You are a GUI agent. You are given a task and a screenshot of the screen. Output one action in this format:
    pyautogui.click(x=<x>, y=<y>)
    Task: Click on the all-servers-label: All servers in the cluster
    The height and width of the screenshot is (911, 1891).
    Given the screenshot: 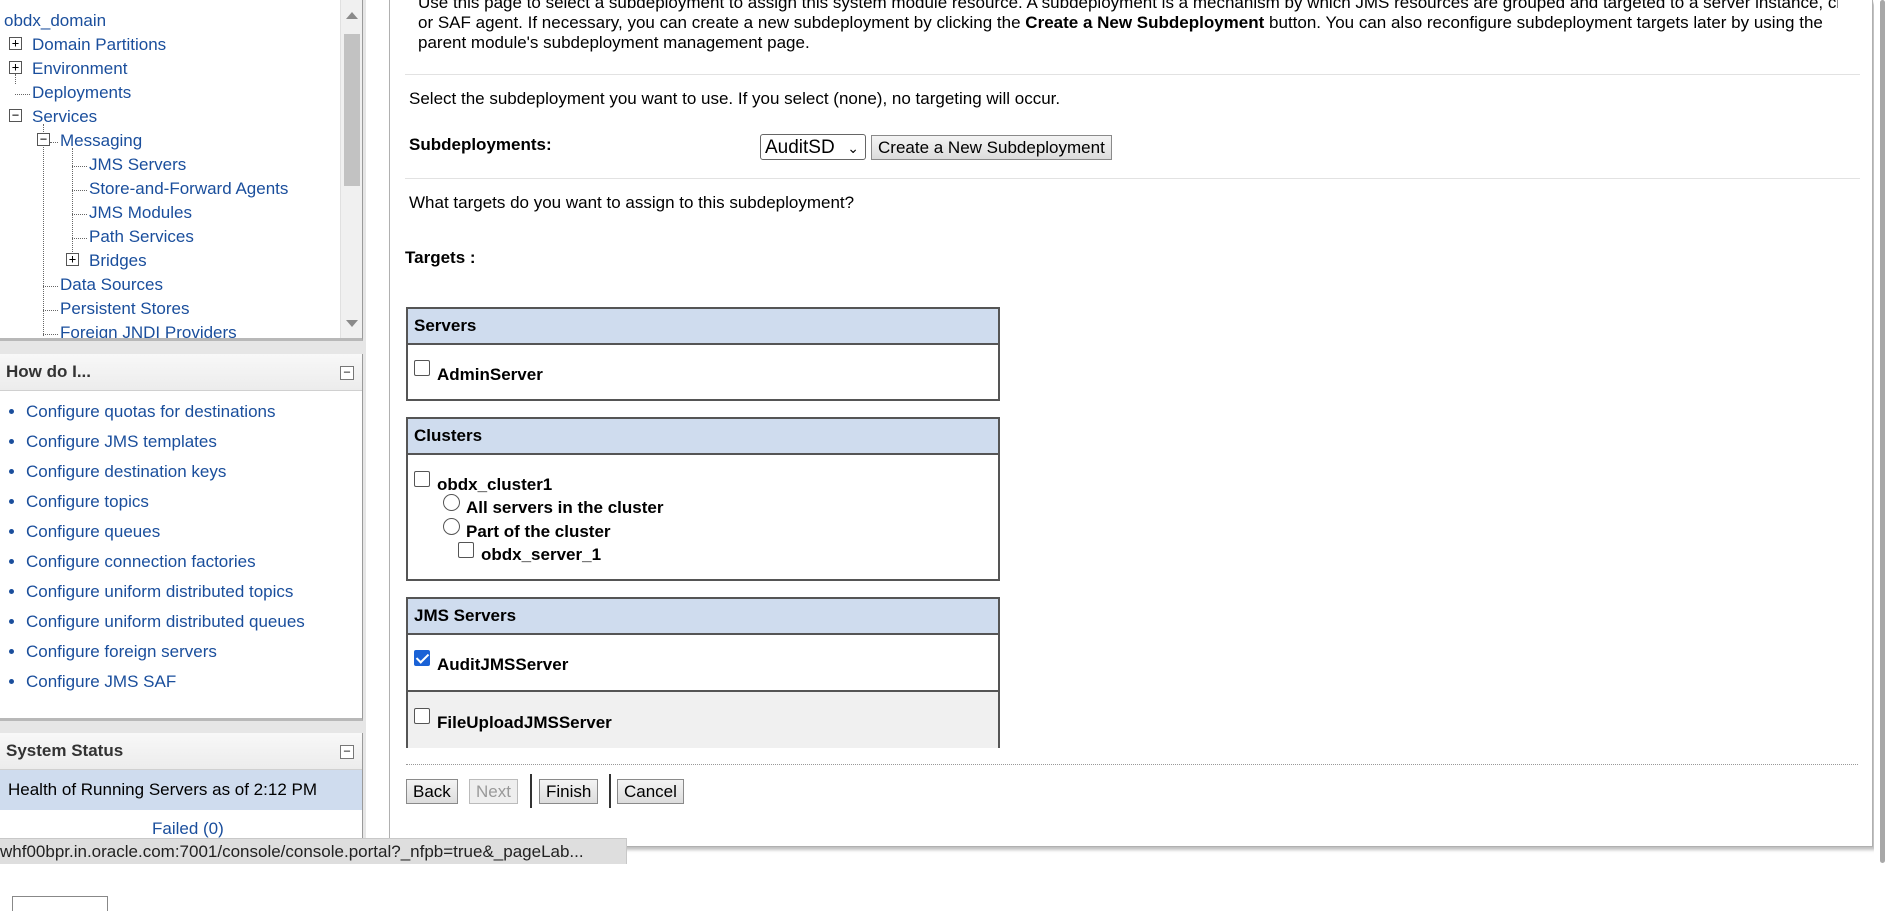 What is the action you would take?
    pyautogui.click(x=565, y=507)
    